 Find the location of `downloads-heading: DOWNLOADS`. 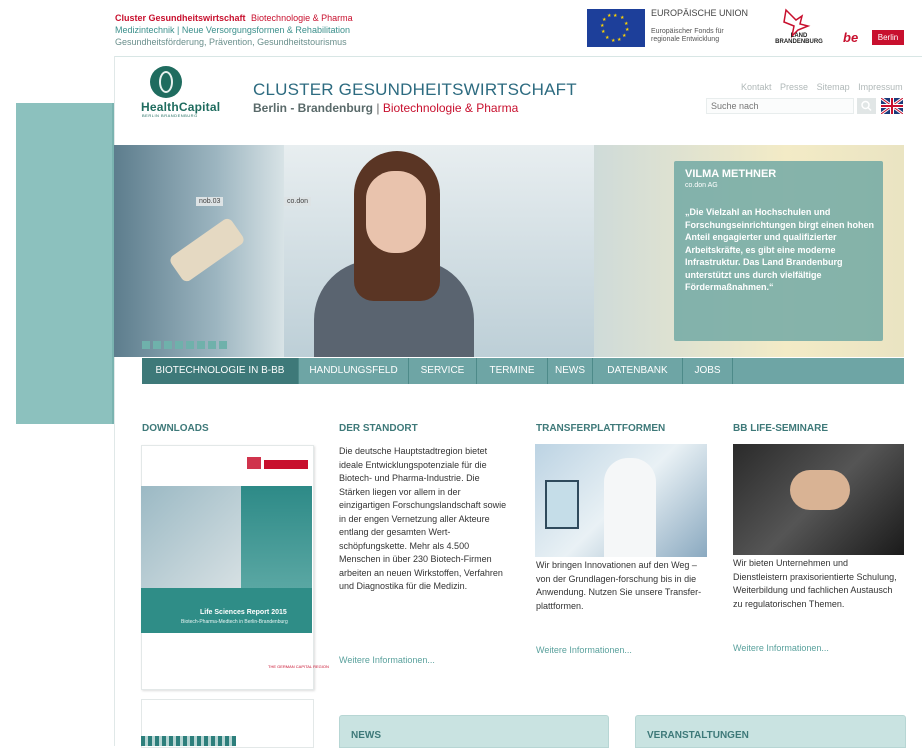

downloads-heading: DOWNLOADS is located at coordinates (175, 428).